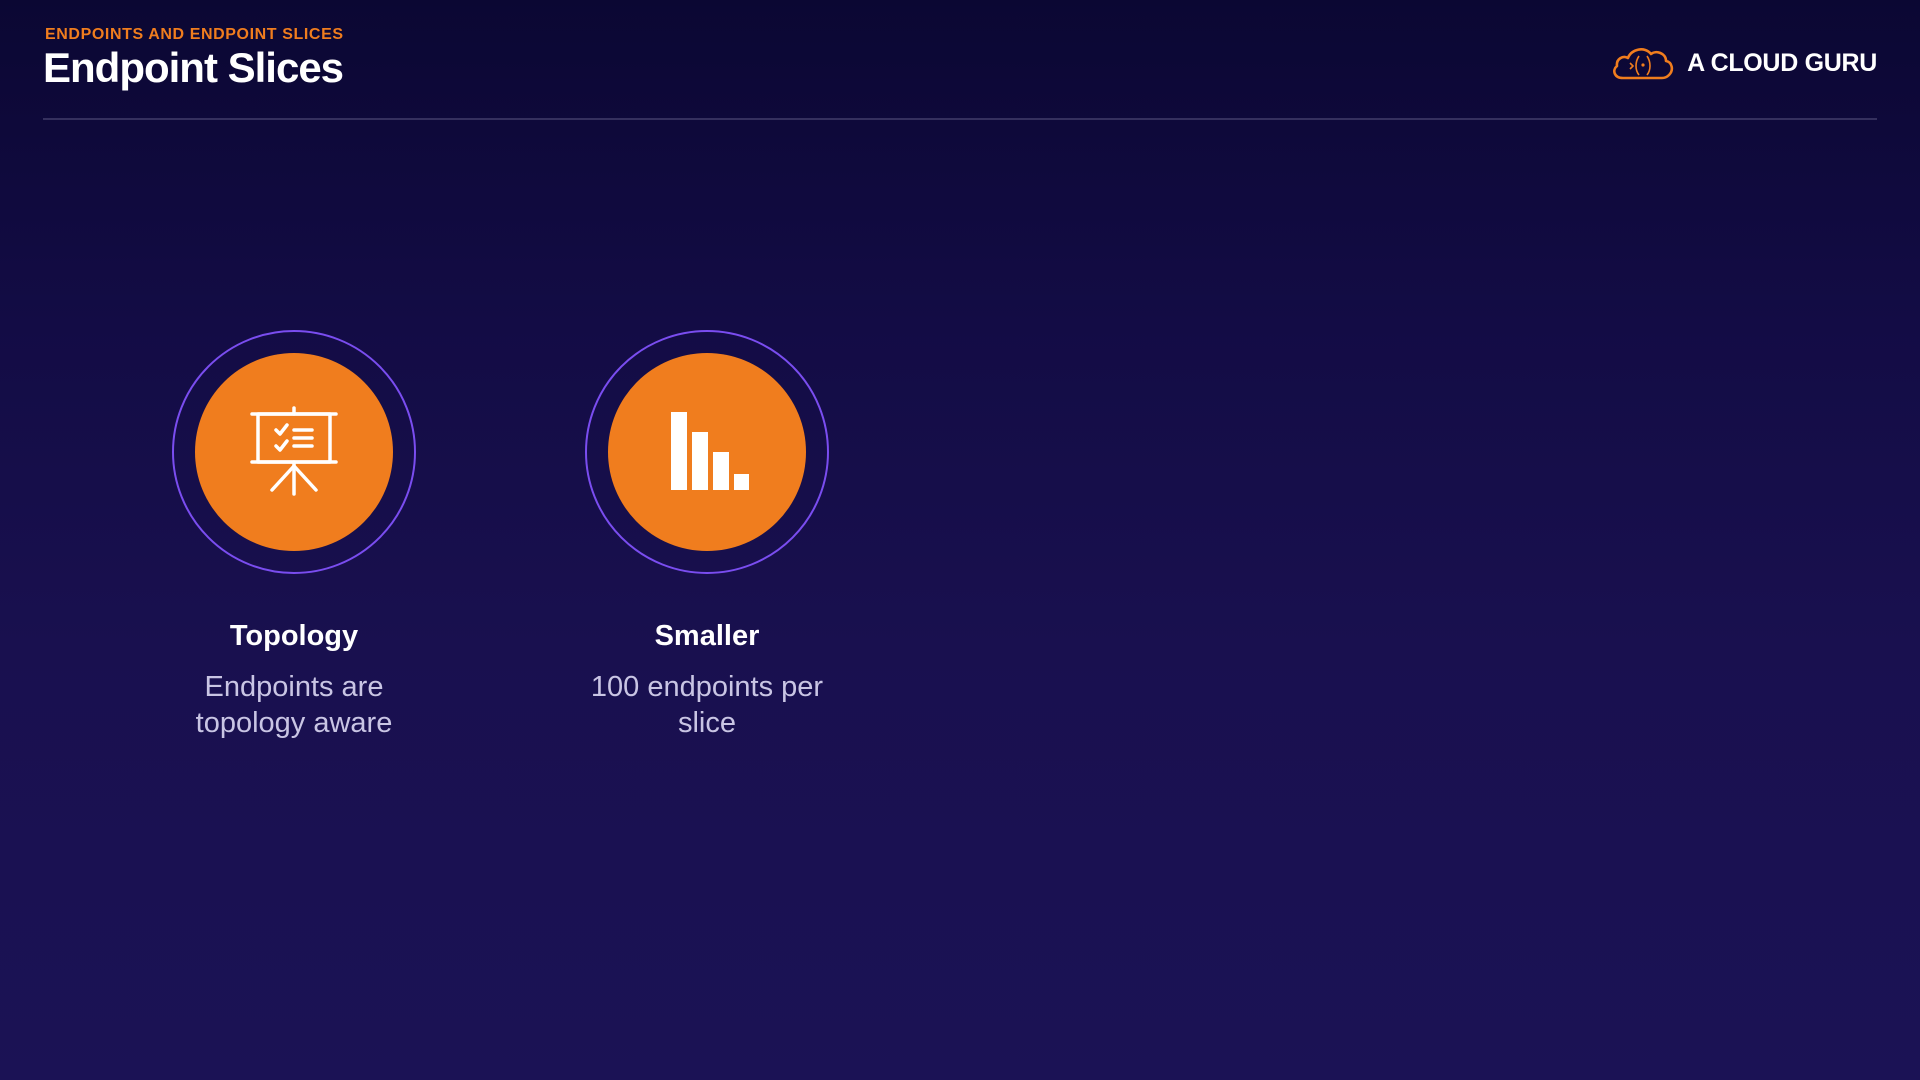 The width and height of the screenshot is (1920, 1080). What do you see at coordinates (707, 705) in the screenshot?
I see `feature-description: 100 endpoints per slice` at bounding box center [707, 705].